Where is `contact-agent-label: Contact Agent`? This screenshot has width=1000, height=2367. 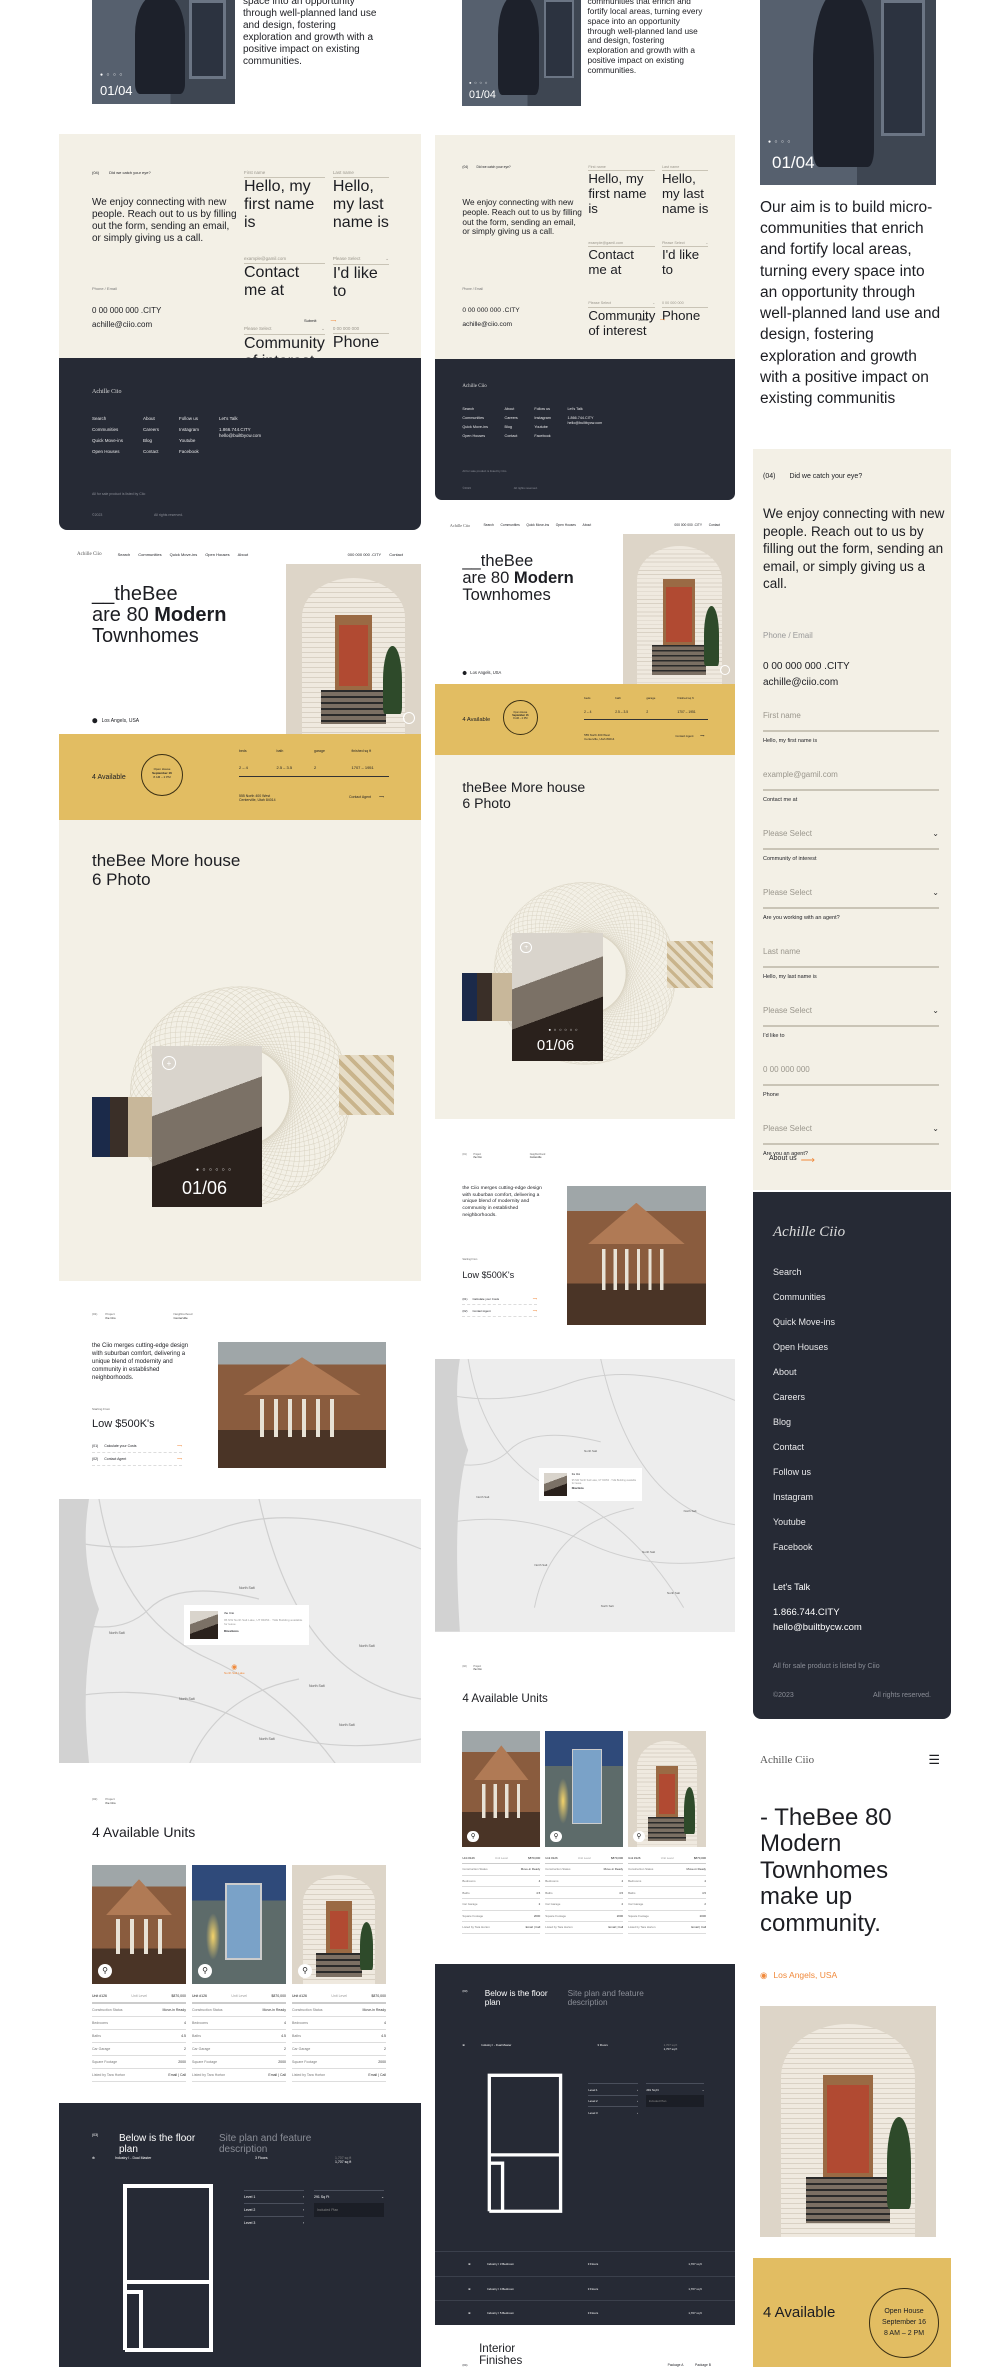
contact-agent-label: Contact Agent is located at coordinates (360, 797).